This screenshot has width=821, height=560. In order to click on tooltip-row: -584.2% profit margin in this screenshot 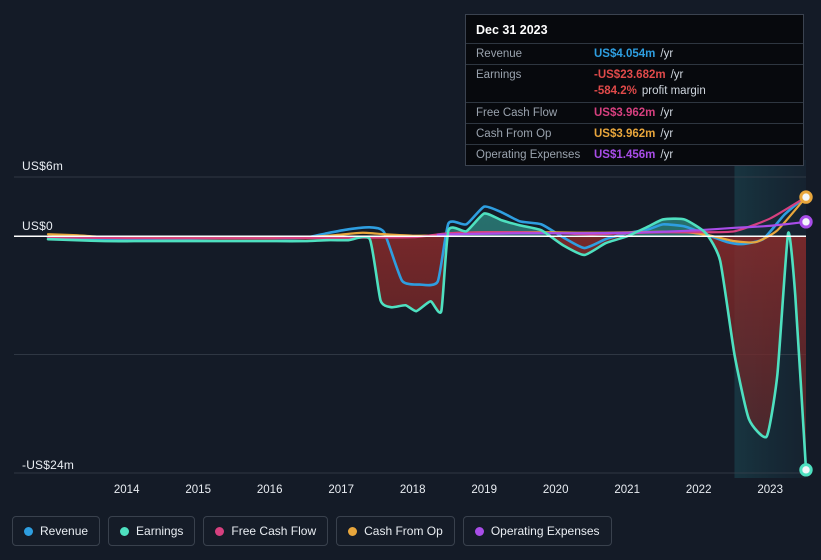, I will do `click(634, 93)`.